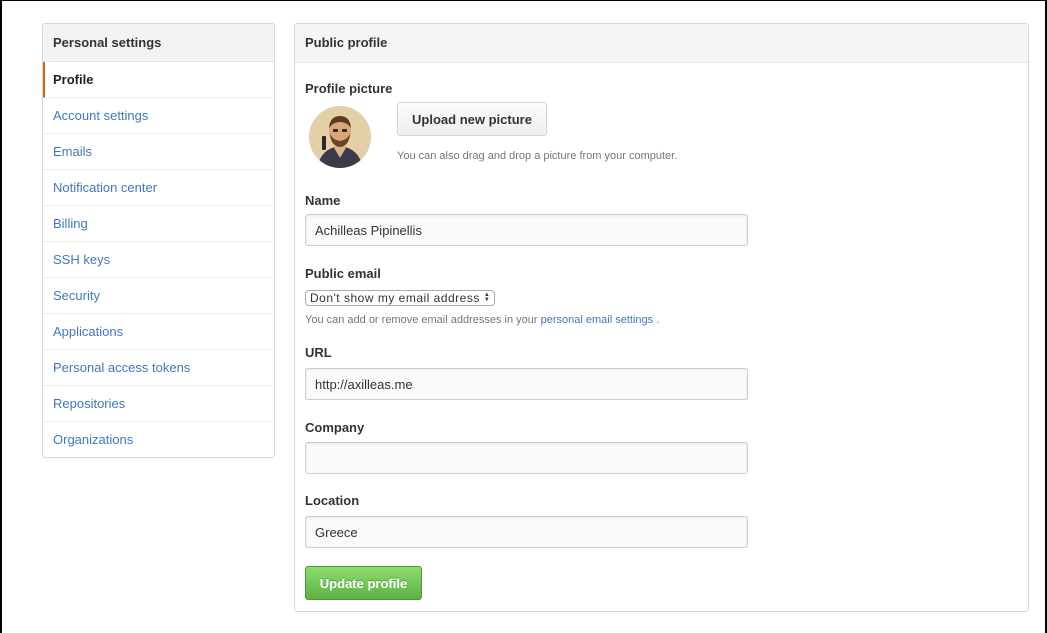 This screenshot has width=1047, height=633. Describe the element at coordinates (158, 296) in the screenshot. I see `sidebar-item-security: Security` at that location.